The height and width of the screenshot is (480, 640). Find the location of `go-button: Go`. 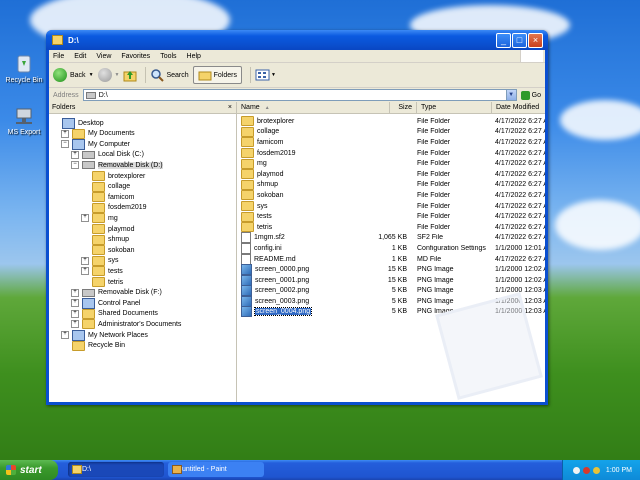

go-button: Go is located at coordinates (530, 95).